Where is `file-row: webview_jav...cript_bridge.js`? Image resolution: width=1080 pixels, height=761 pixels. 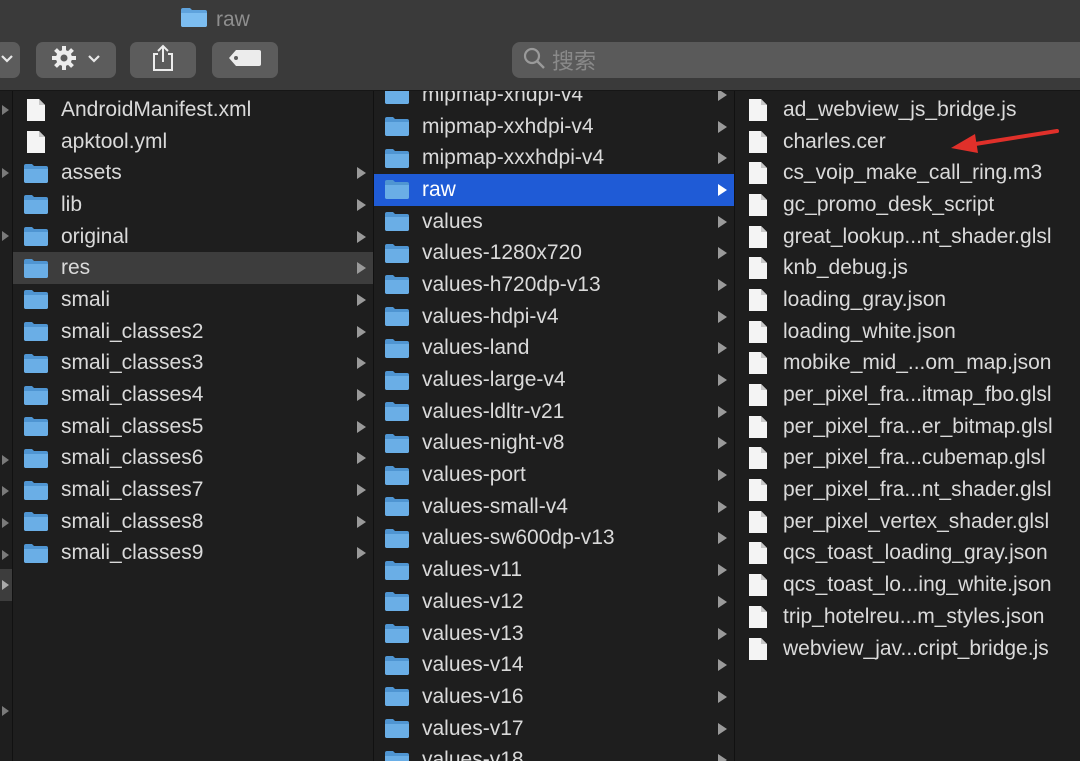
file-row: webview_jav...cript_bridge.js is located at coordinates (907, 649).